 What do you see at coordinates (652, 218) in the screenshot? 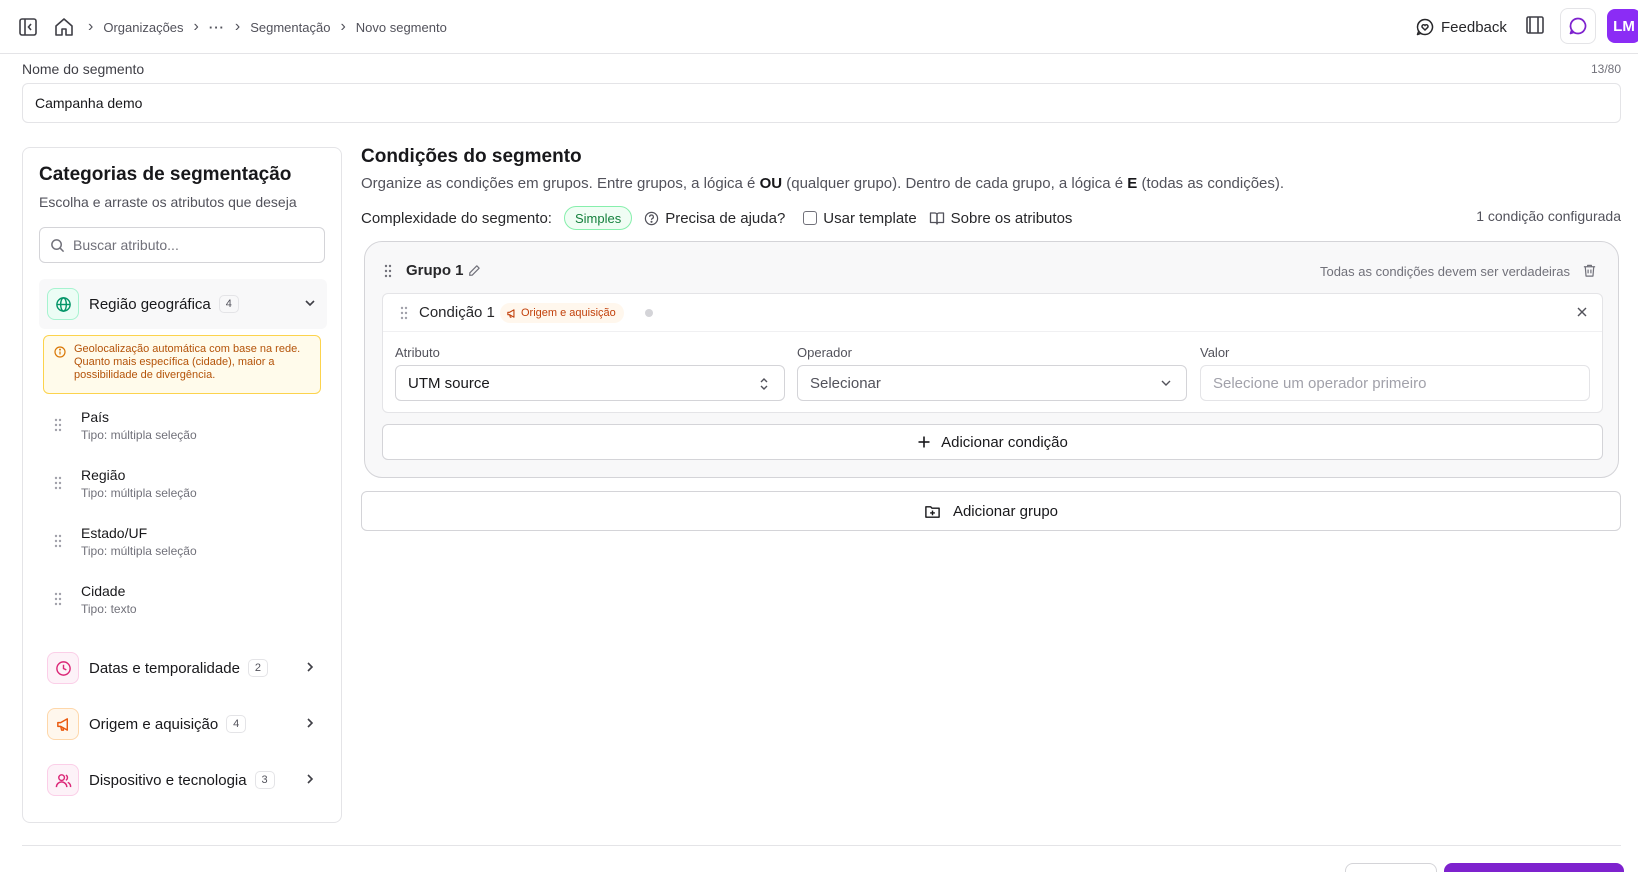
I see `help-circle-icon` at bounding box center [652, 218].